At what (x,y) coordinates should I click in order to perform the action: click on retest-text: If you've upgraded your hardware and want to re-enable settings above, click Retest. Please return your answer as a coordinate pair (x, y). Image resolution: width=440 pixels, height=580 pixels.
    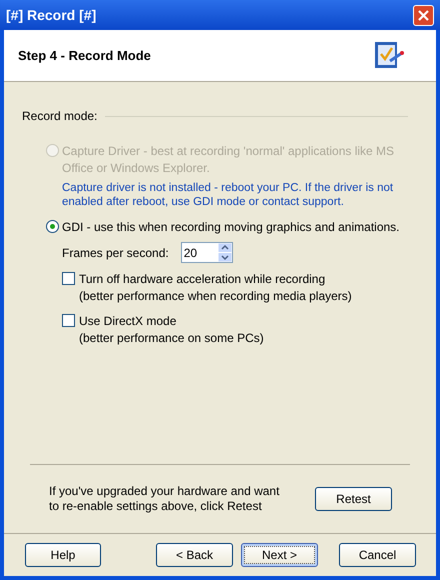
    Looking at the image, I should click on (164, 499).